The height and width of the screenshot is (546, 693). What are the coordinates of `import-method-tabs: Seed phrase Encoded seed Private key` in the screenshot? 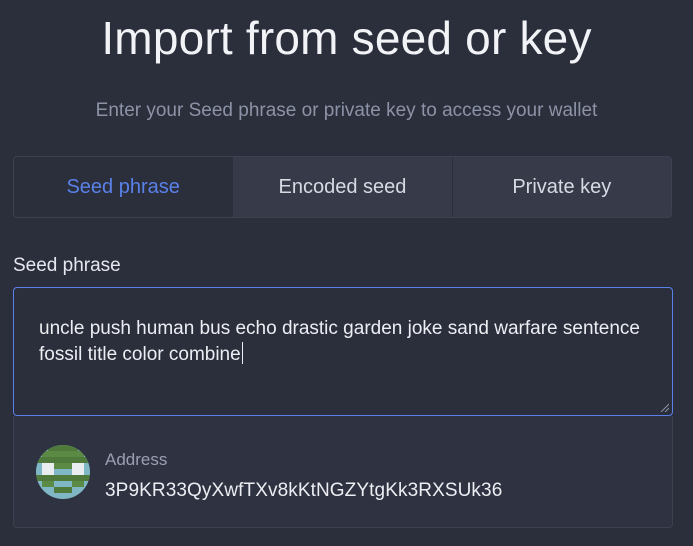 It's located at (342, 187).